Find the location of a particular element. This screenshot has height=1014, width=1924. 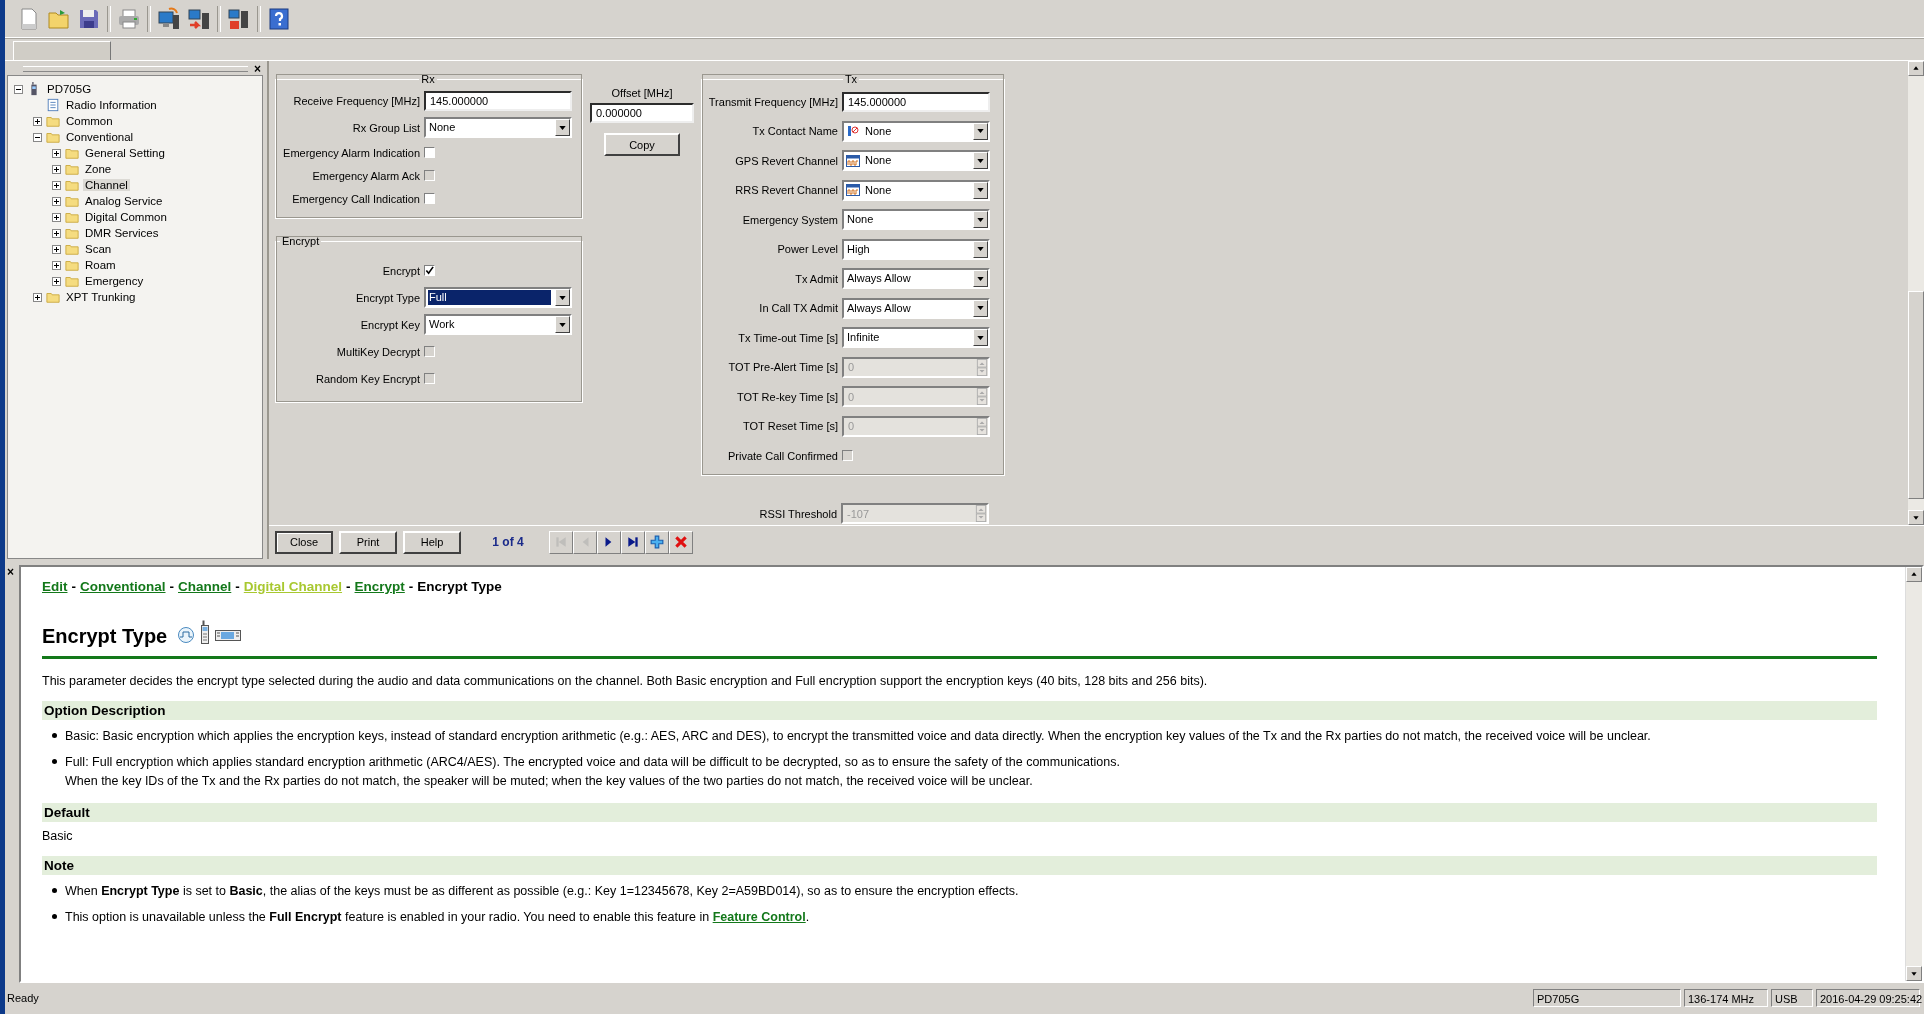

print-icon is located at coordinates (129, 18).